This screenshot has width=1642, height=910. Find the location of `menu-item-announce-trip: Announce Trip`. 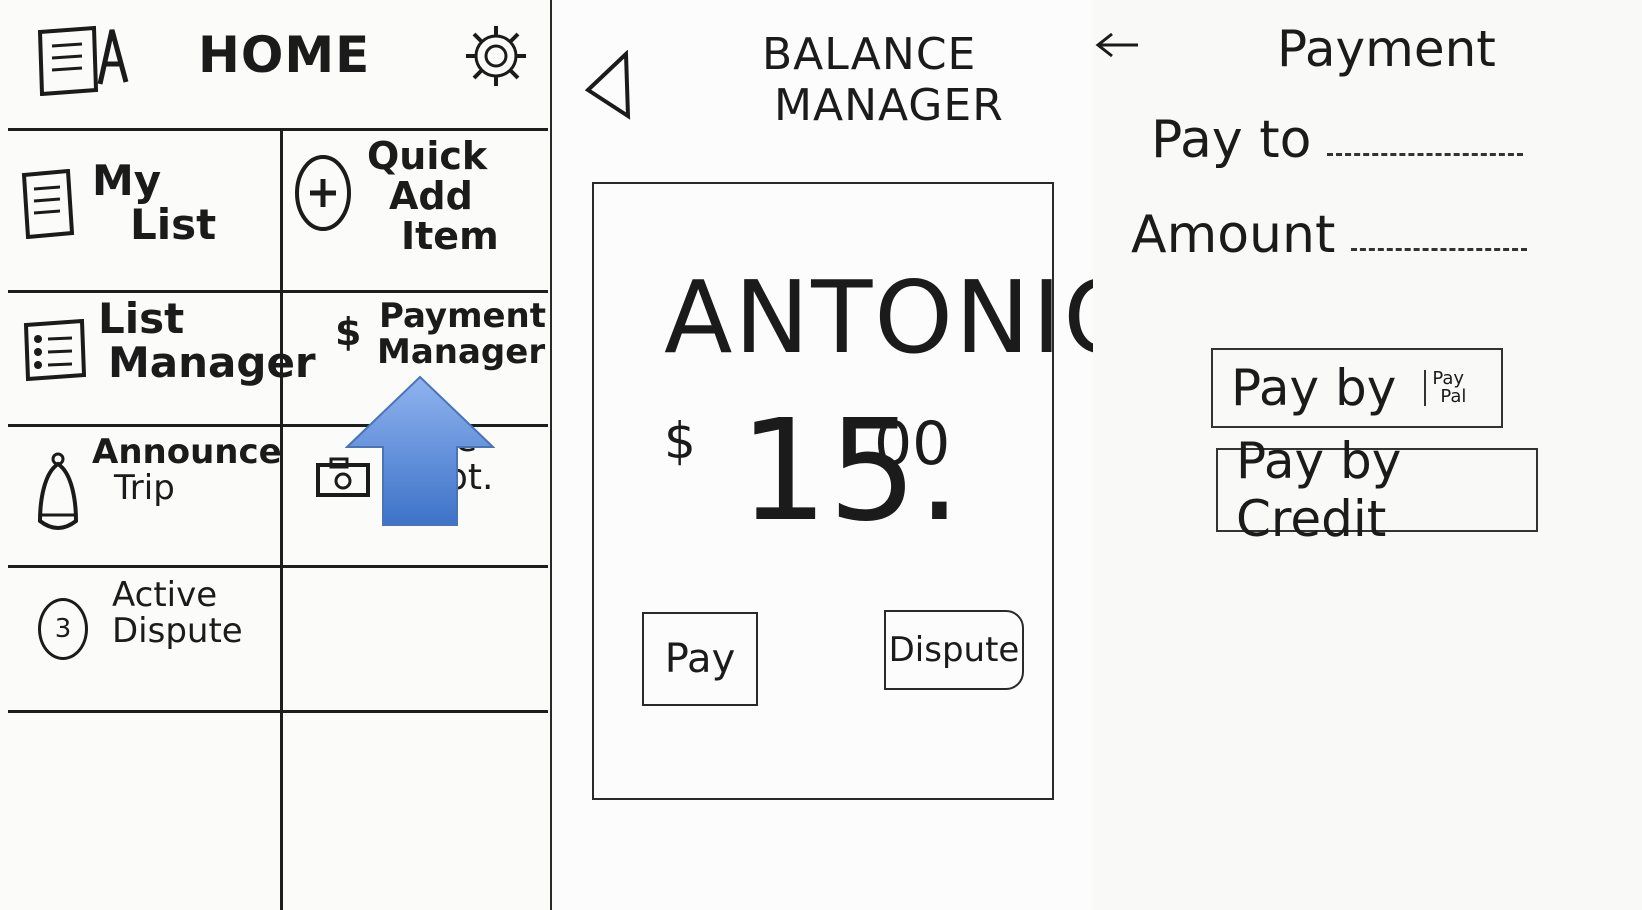

menu-item-announce-trip: Announce Trip is located at coordinates (145, 496).